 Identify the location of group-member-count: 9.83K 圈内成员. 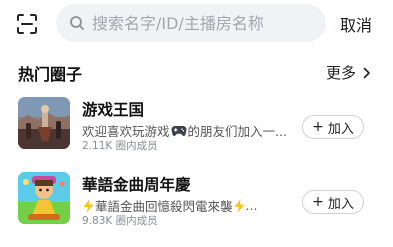
(120, 220).